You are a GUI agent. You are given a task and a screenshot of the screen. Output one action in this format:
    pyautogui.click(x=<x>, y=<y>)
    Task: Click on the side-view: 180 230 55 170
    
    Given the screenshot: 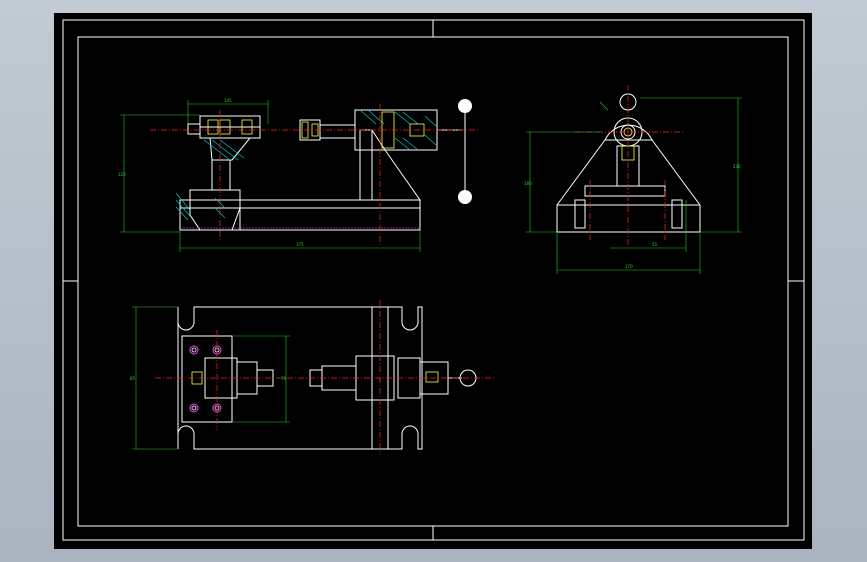 What is the action you would take?
    pyautogui.click(x=633, y=179)
    